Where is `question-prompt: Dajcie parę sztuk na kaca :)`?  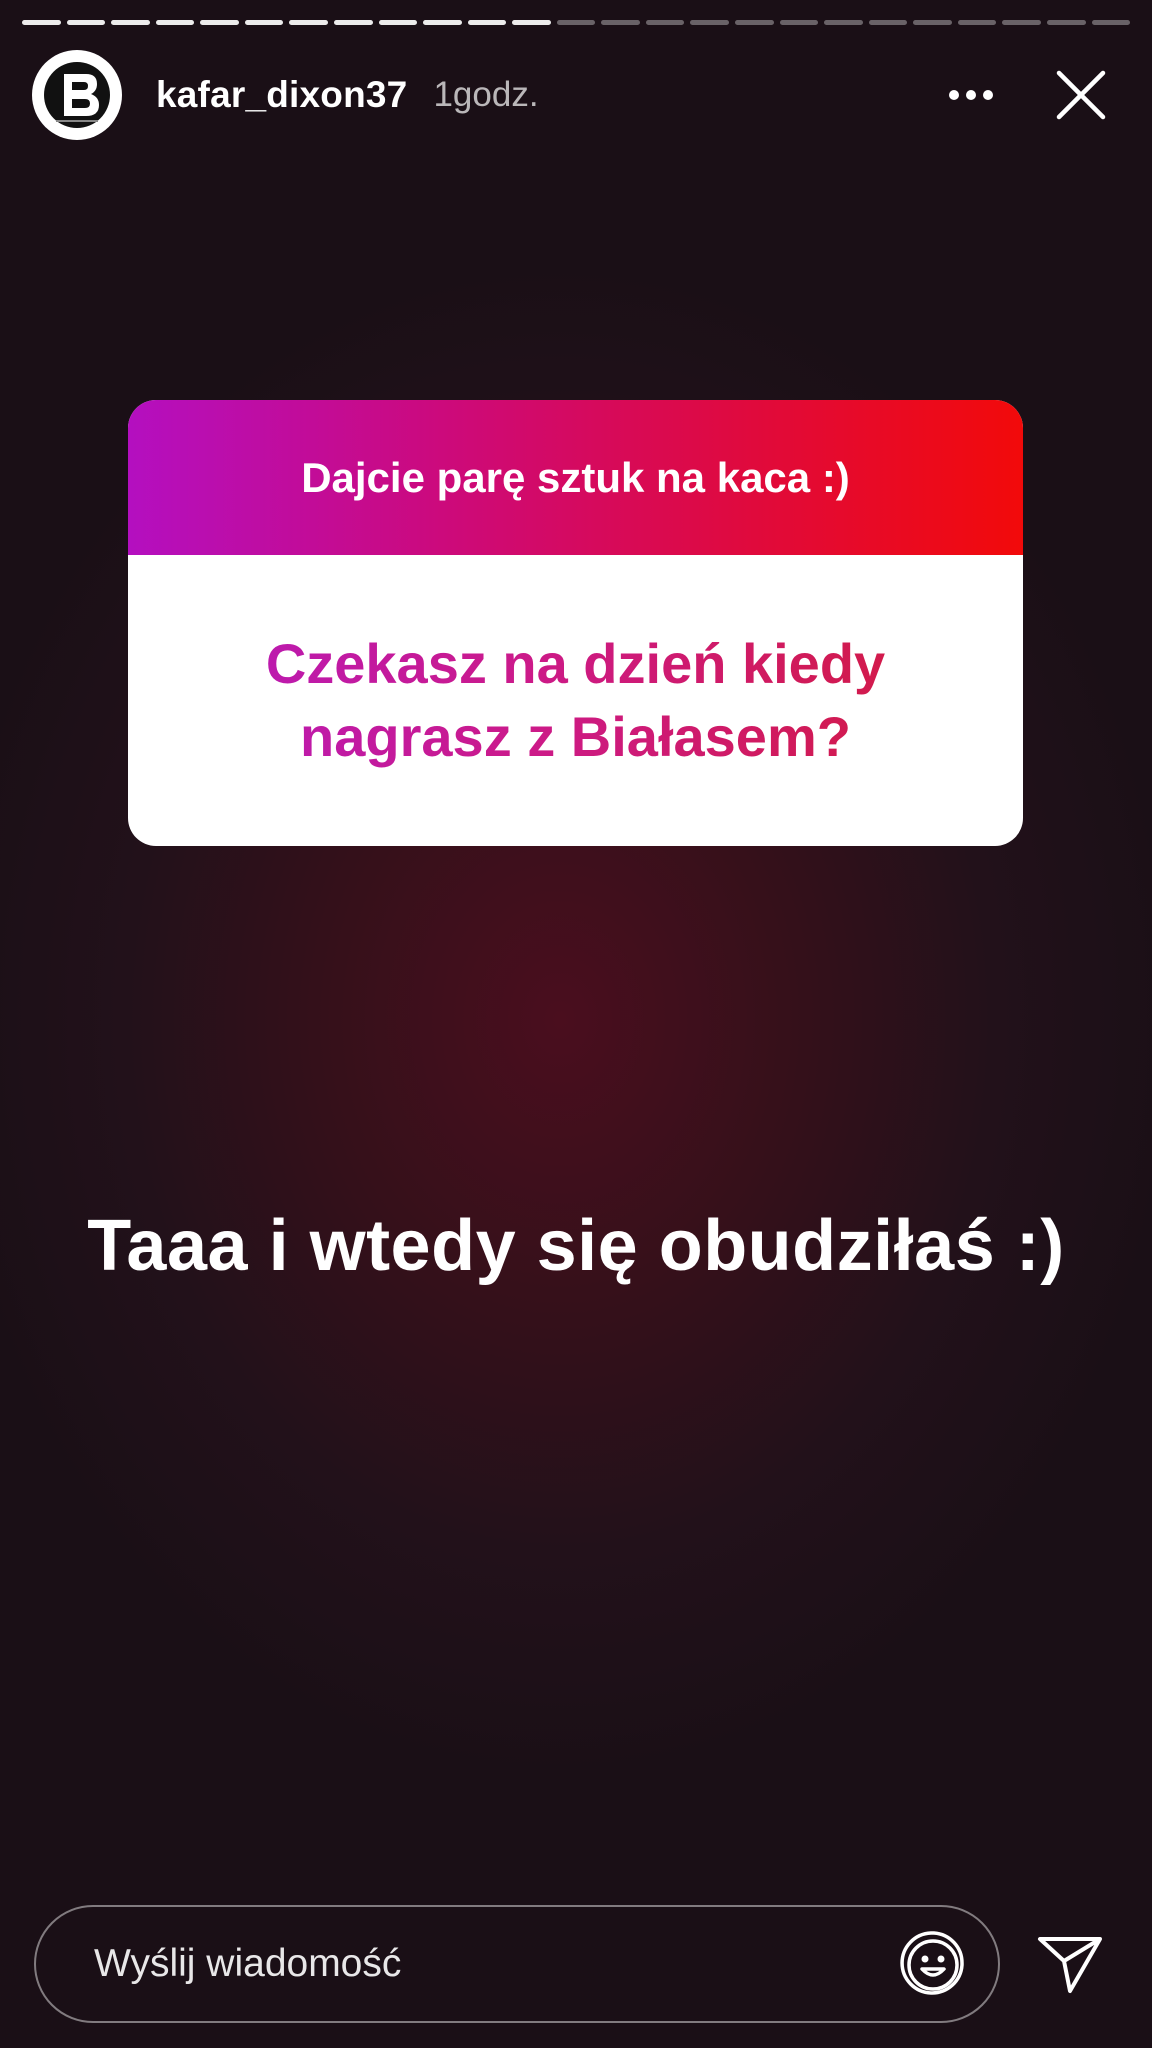 question-prompt: Dajcie parę sztuk na kaca :) is located at coordinates (575, 477).